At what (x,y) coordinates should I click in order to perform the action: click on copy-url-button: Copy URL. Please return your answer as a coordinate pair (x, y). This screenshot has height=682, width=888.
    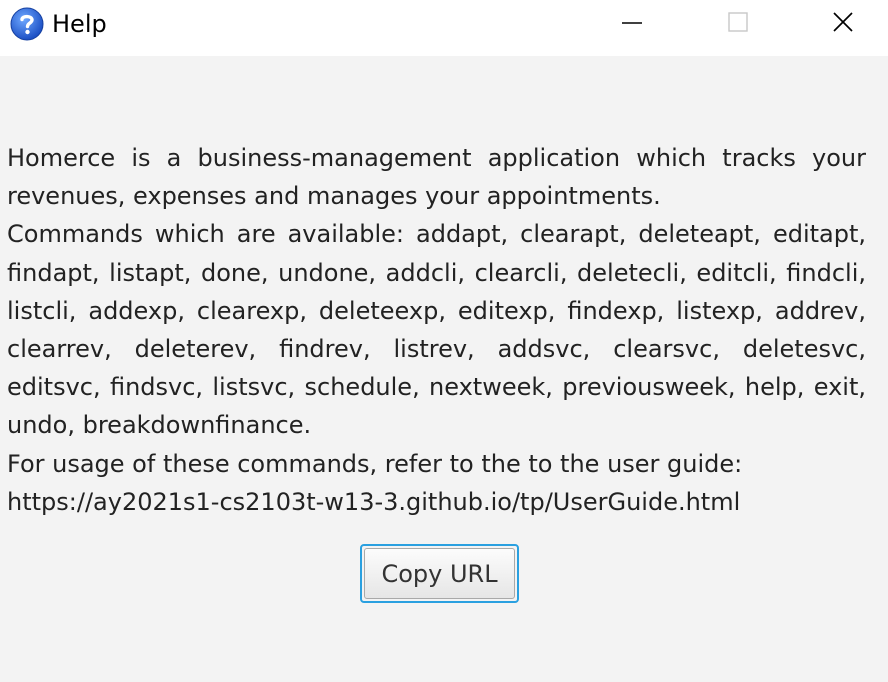
    Looking at the image, I should click on (439, 573).